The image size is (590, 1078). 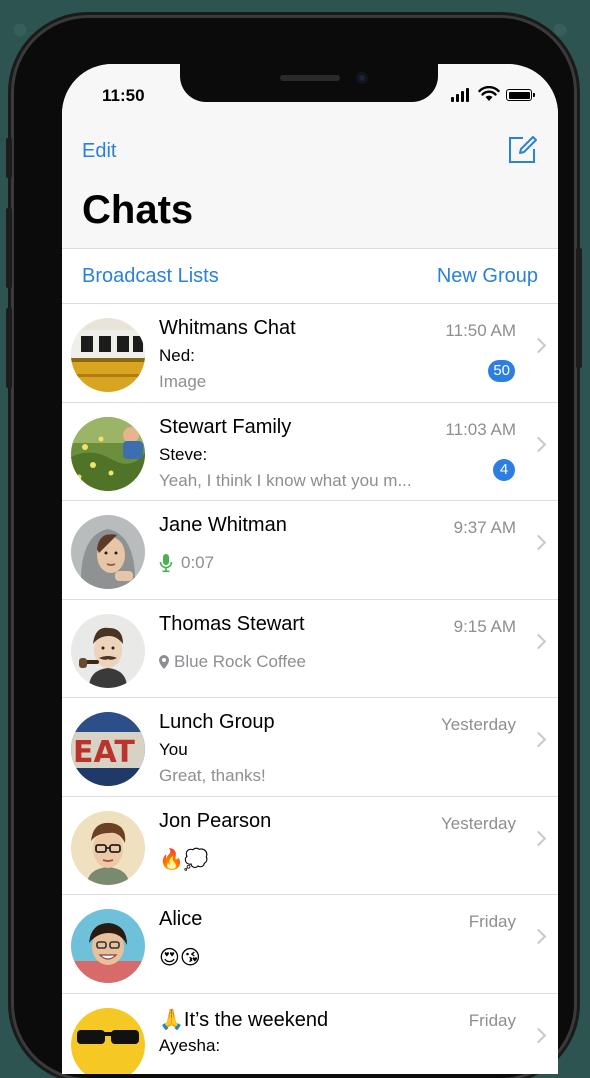 What do you see at coordinates (309, 83) in the screenshot?
I see `notch` at bounding box center [309, 83].